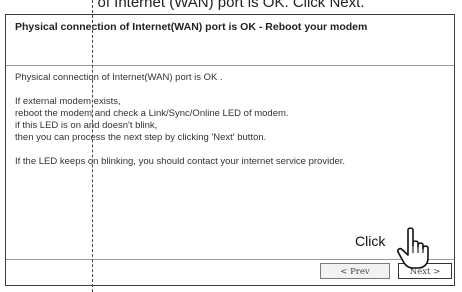 Image resolution: width=462 pixels, height=292 pixels. Describe the element at coordinates (230, 259) in the screenshot. I see `footer-divider` at that location.